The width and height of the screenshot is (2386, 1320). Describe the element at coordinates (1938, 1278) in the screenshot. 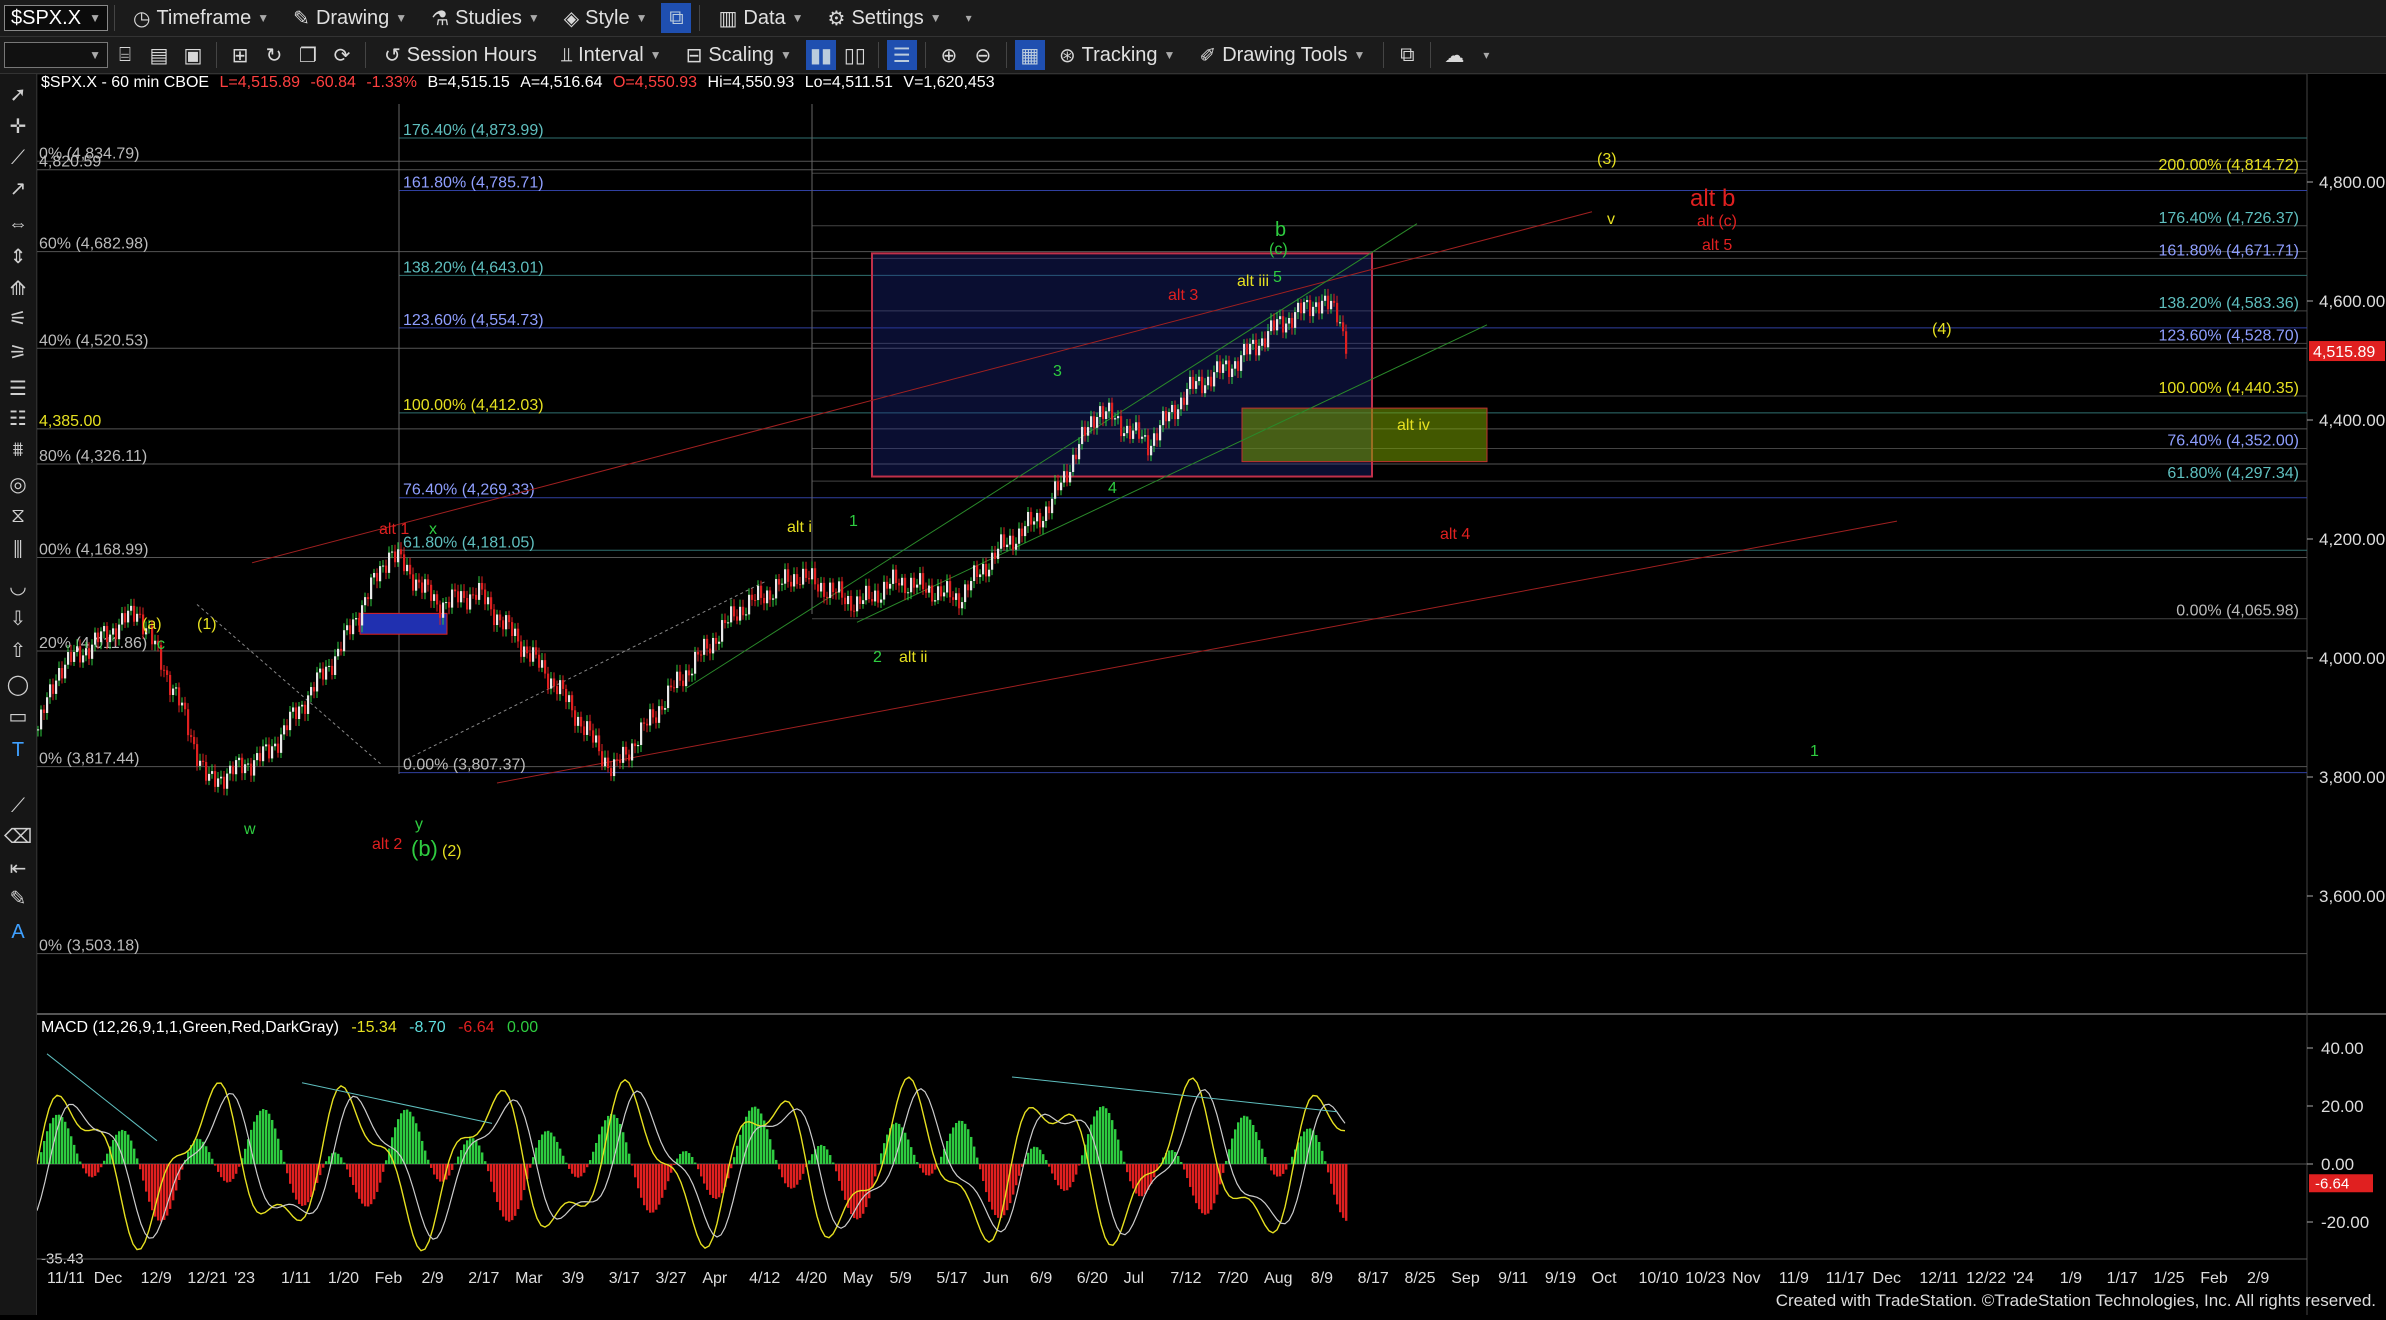

I see `time-axis-label: 12/11` at that location.